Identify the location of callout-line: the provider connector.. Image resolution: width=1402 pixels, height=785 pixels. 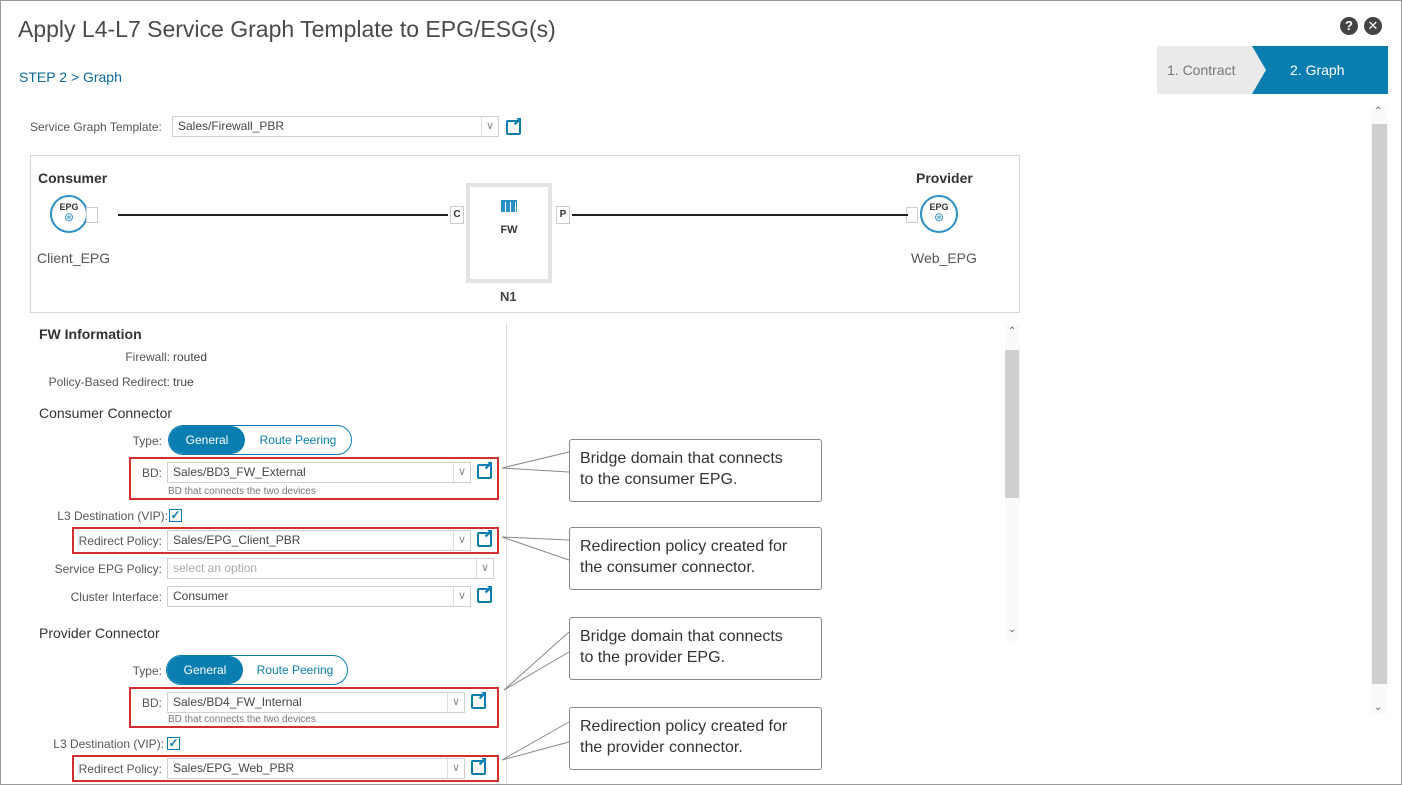
(661, 747).